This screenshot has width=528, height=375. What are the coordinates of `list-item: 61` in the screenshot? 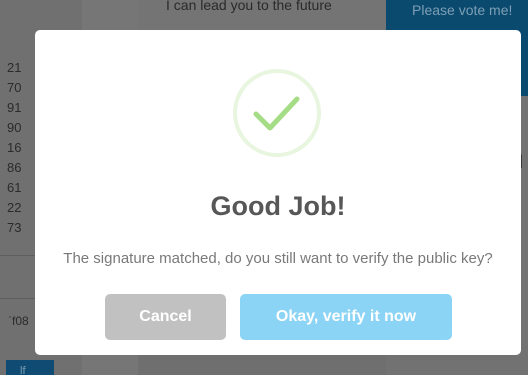 It's located at (14, 187).